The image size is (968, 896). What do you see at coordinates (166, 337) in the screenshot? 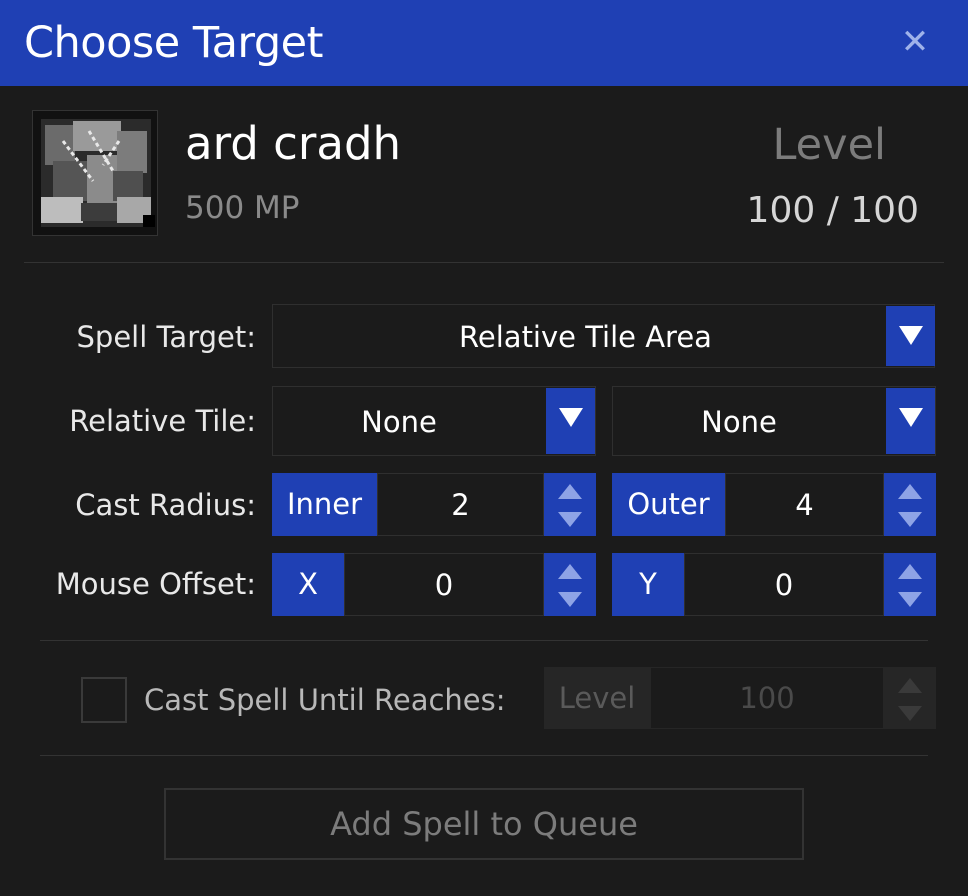
I see `spell-target-label: Spell Target:` at bounding box center [166, 337].